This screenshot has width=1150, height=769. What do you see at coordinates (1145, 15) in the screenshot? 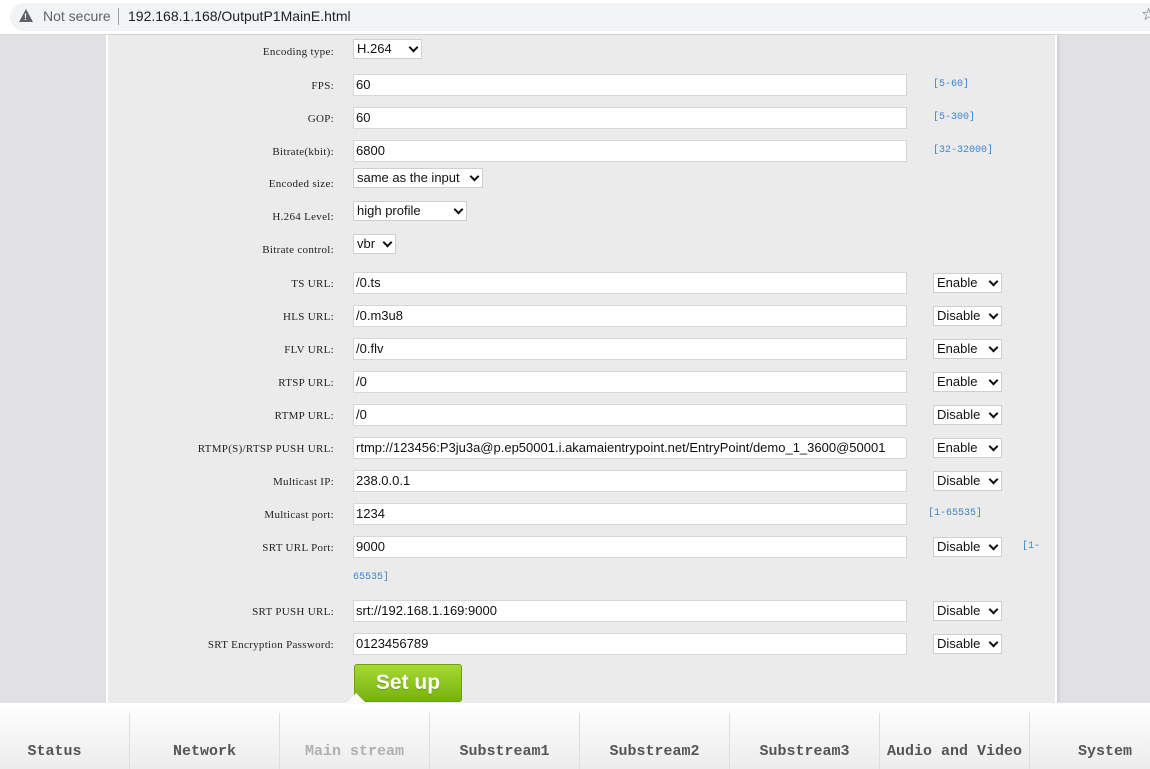
I see `star-icon: ☆` at bounding box center [1145, 15].